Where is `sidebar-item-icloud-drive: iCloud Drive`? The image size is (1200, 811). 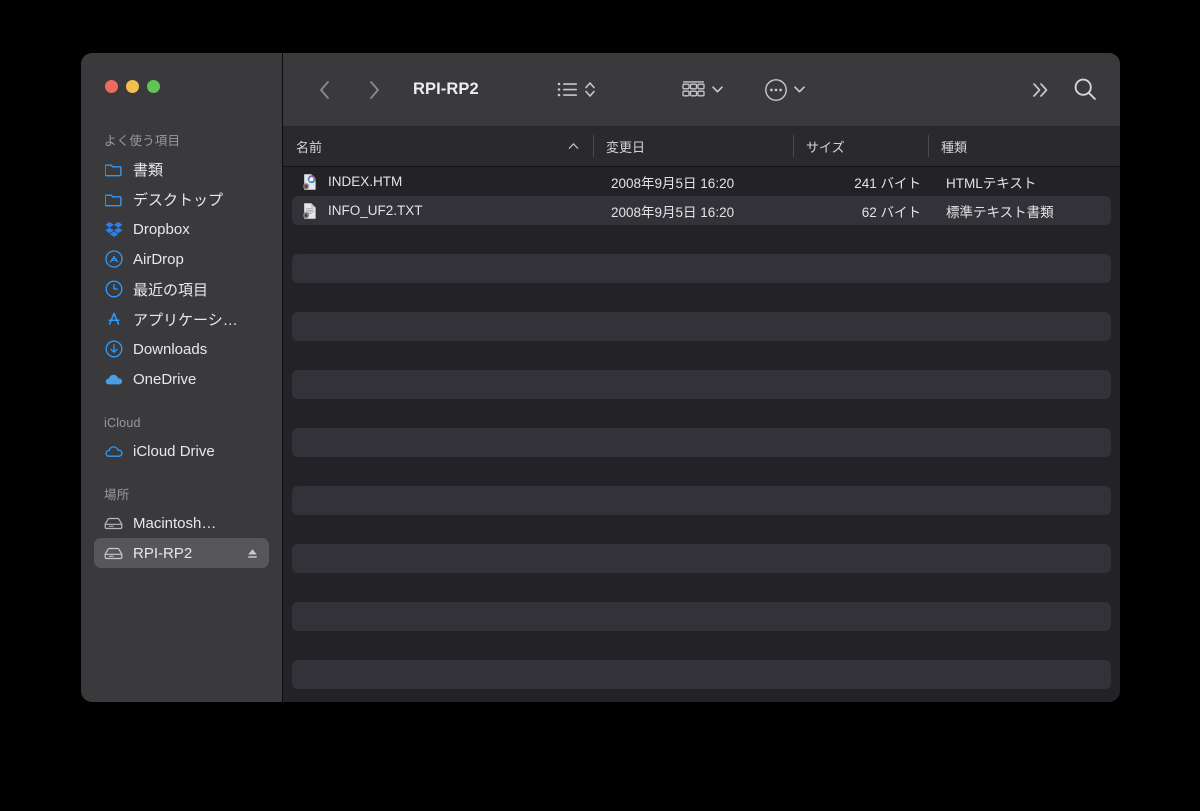 sidebar-item-icloud-drive: iCloud Drive is located at coordinates (181, 451).